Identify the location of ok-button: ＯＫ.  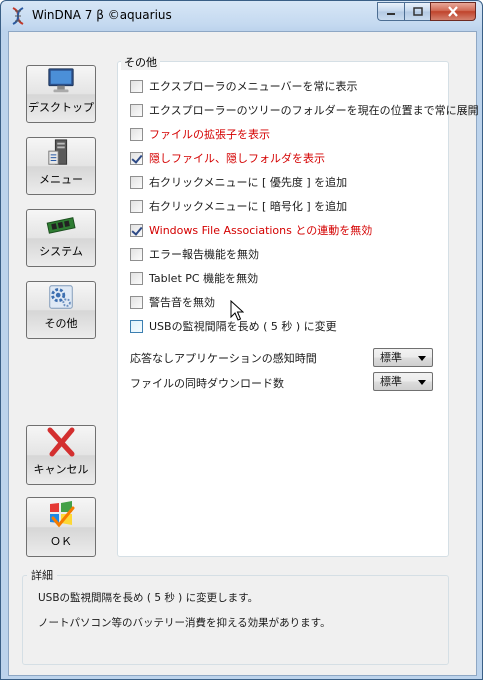
(61, 527).